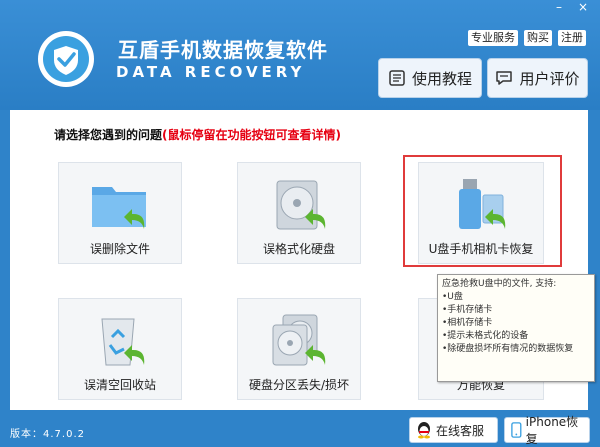  What do you see at coordinates (119, 208) in the screenshot?
I see `folder-icon` at bounding box center [119, 208].